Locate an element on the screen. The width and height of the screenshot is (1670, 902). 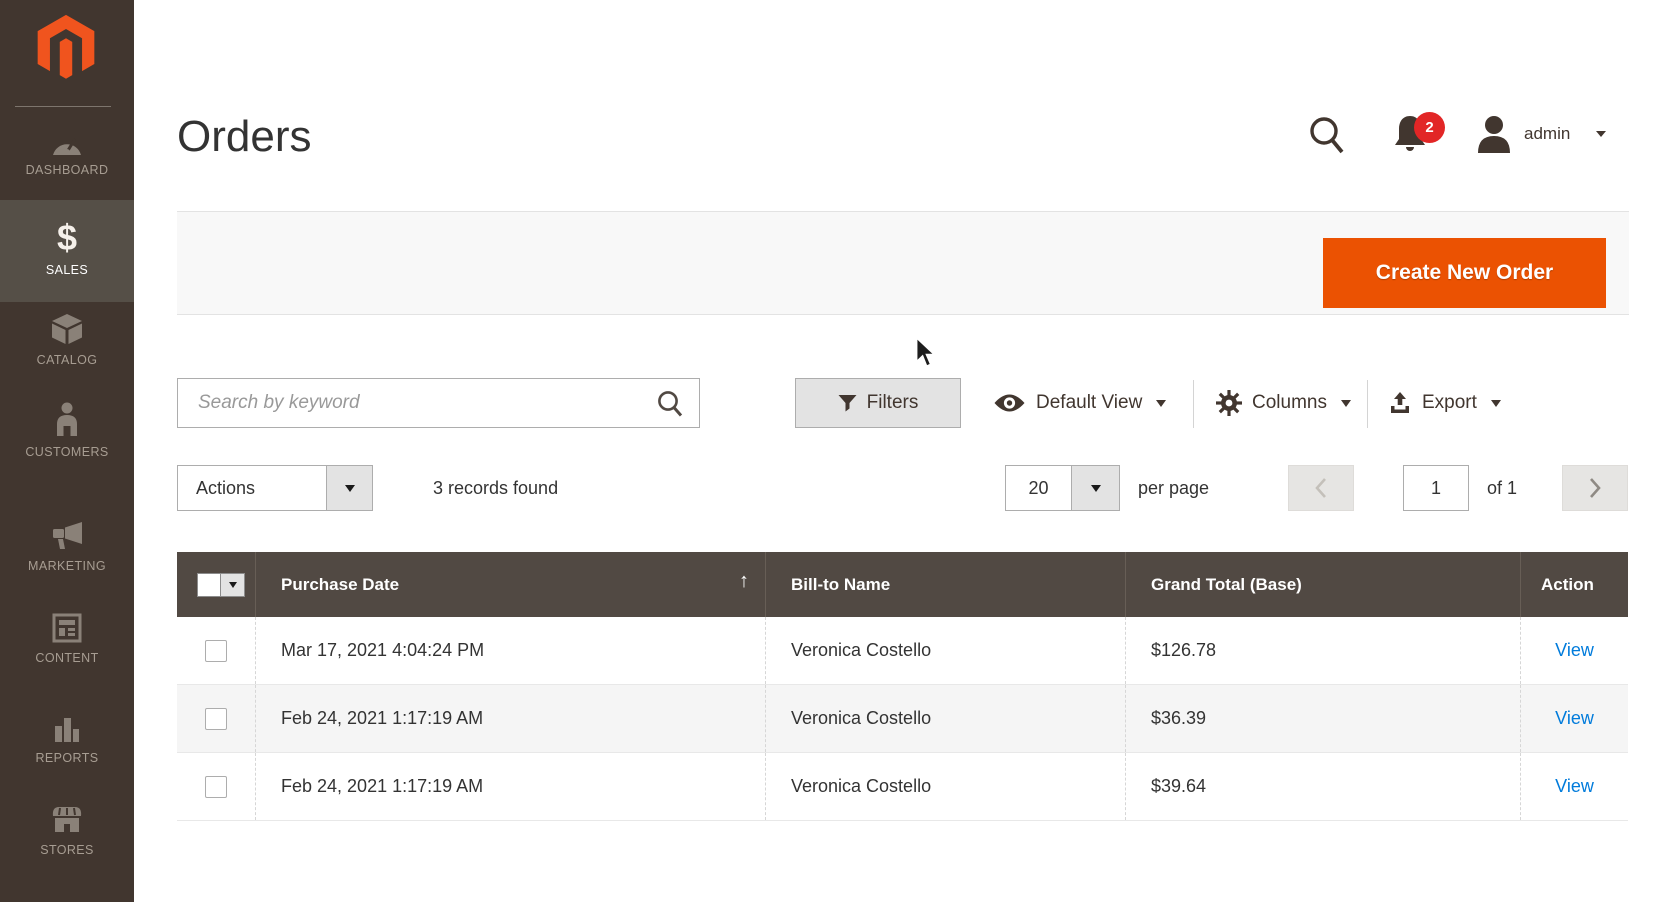
chevron-left-icon is located at coordinates (1320, 488).